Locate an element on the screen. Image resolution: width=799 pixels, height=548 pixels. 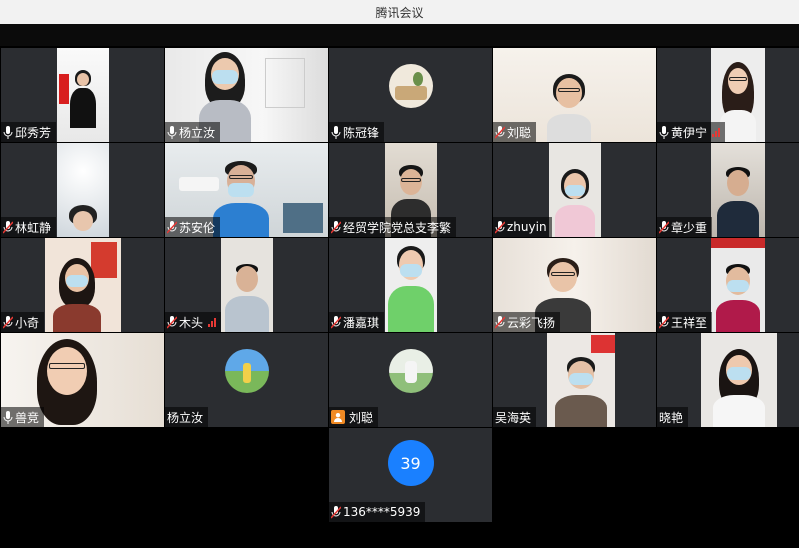
name-label: 晓艳 is located at coordinates (673, 417).